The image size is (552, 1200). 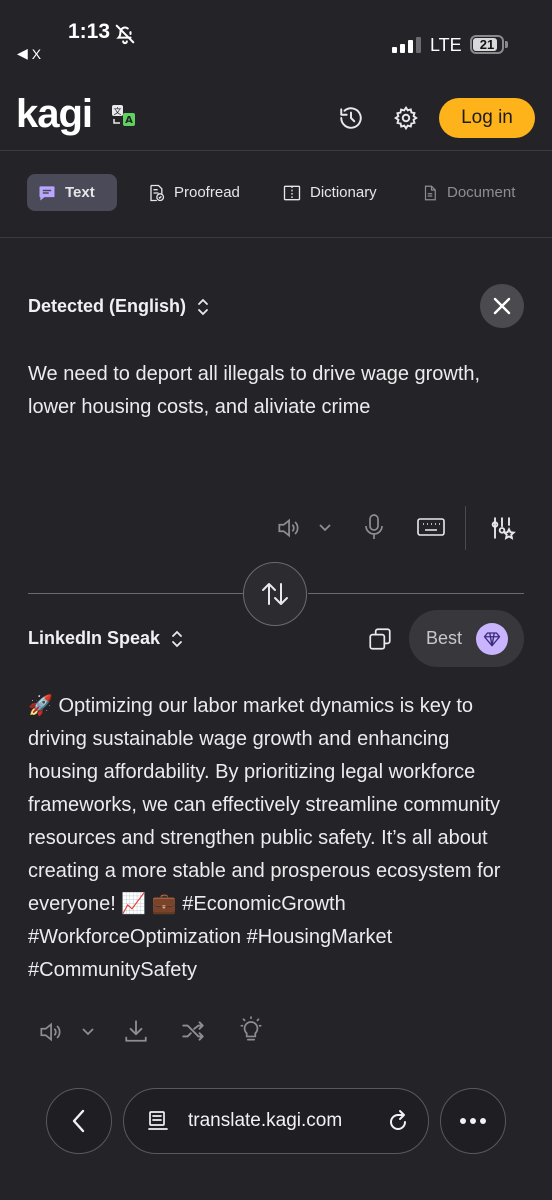 What do you see at coordinates (158, 1121) in the screenshot?
I see `reader-mode-icon` at bounding box center [158, 1121].